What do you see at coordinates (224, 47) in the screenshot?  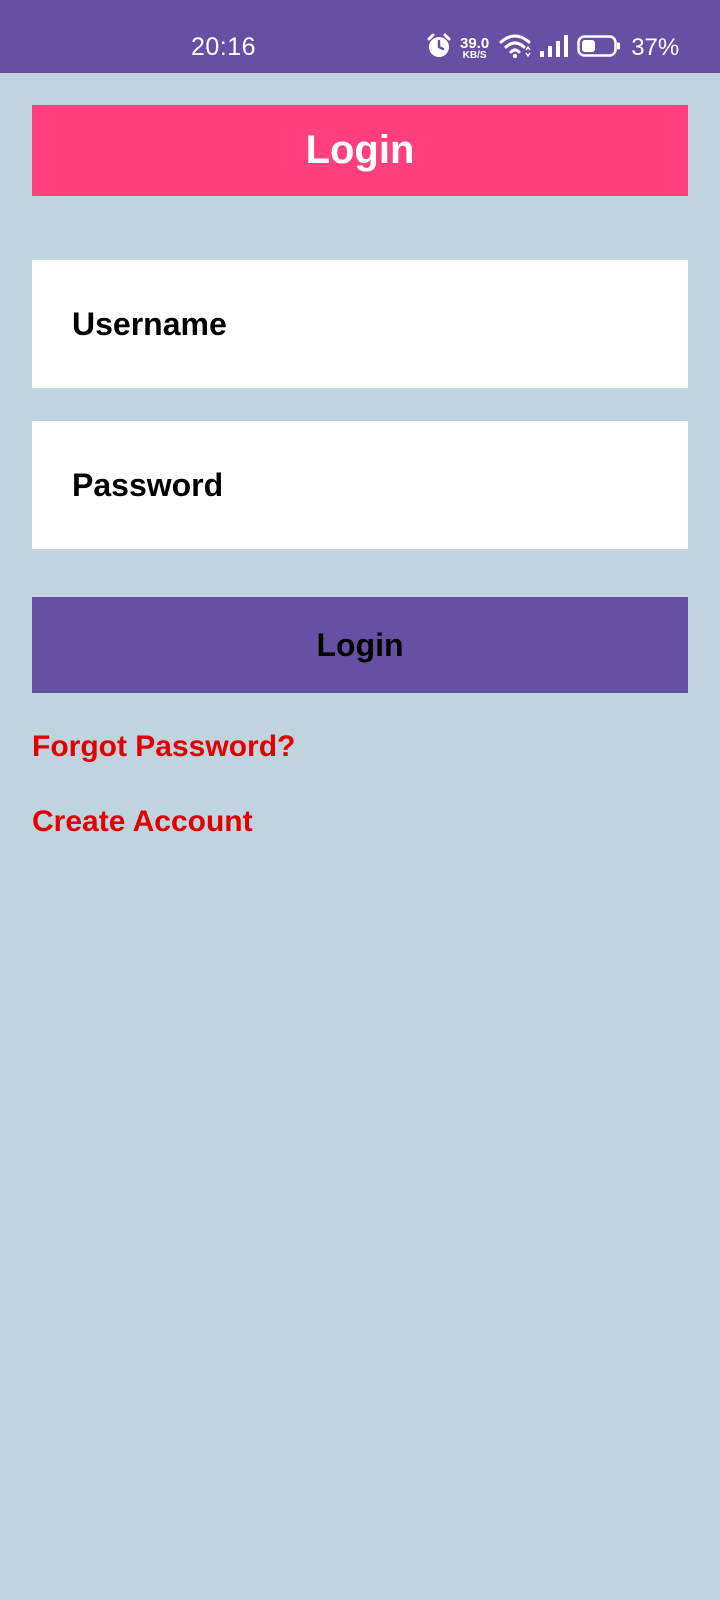 I see `status-time: 20:16` at bounding box center [224, 47].